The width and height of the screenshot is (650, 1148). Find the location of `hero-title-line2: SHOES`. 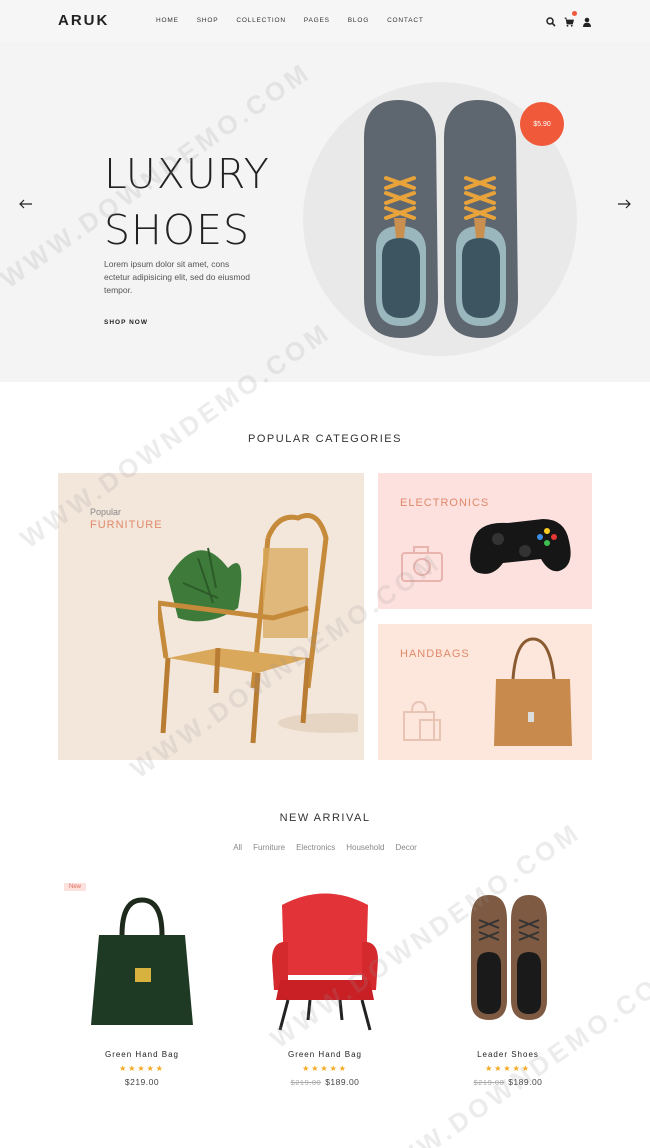

hero-title-line2: SHOES is located at coordinates (177, 230).